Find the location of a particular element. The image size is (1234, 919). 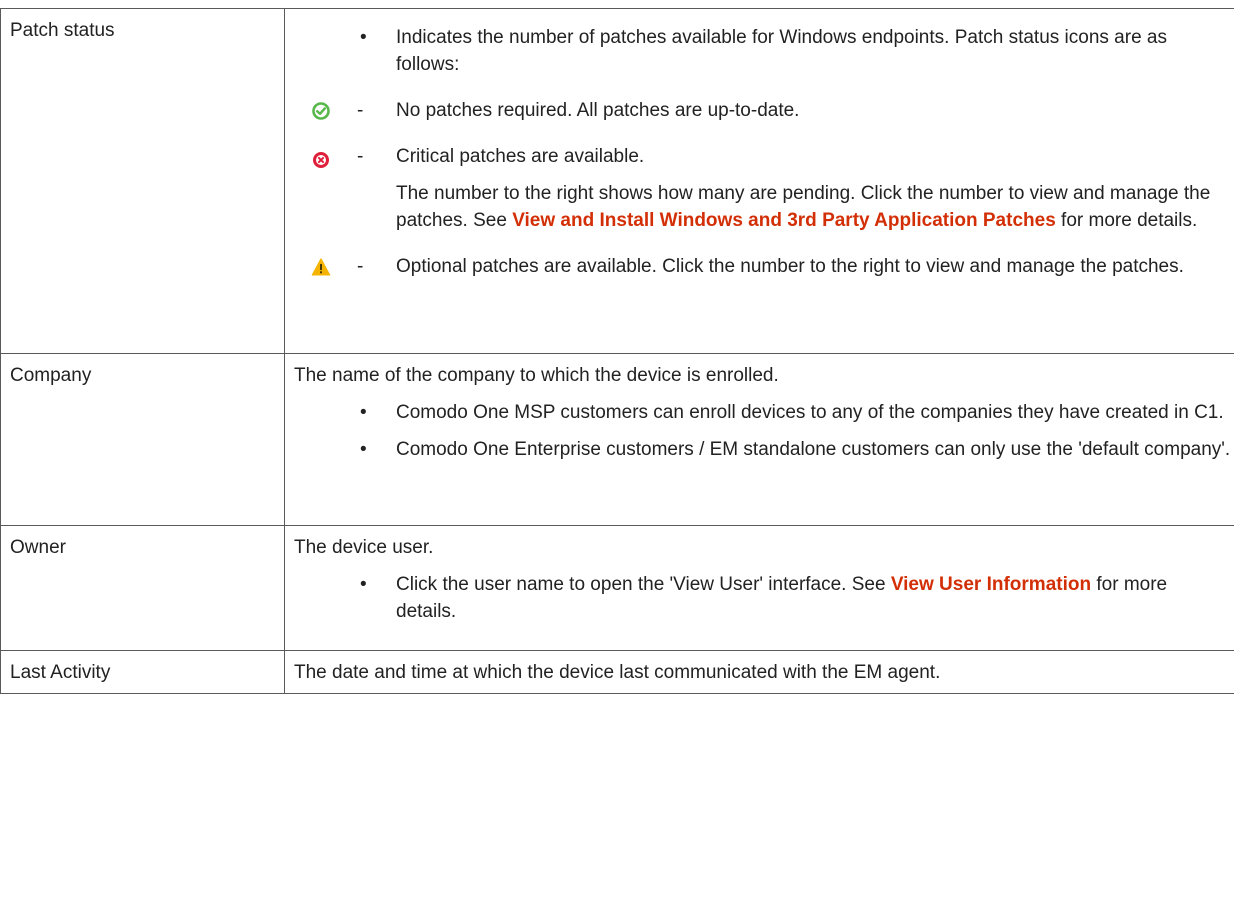

critical-note-suffix: for more details. is located at coordinates (1126, 220).